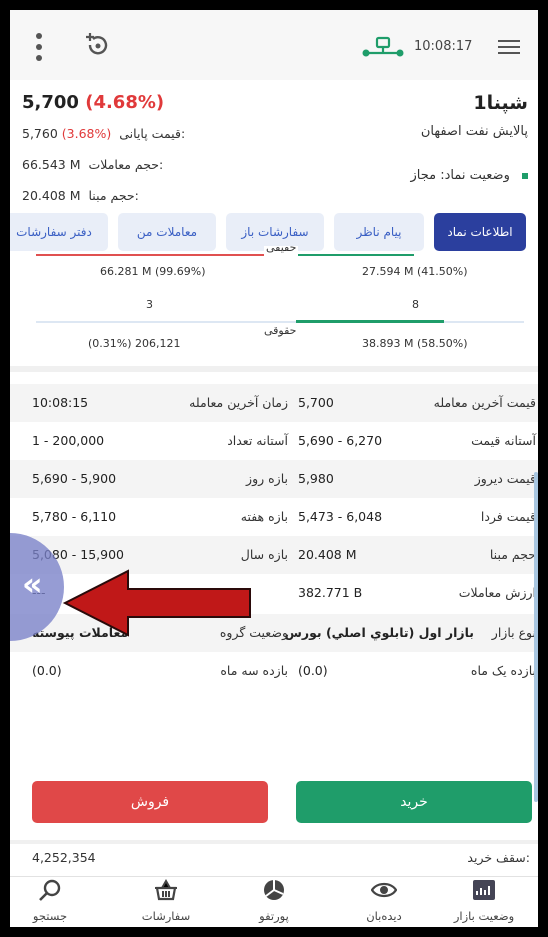  I want to click on status-label: وضعیت نماد:, so click(475, 175).